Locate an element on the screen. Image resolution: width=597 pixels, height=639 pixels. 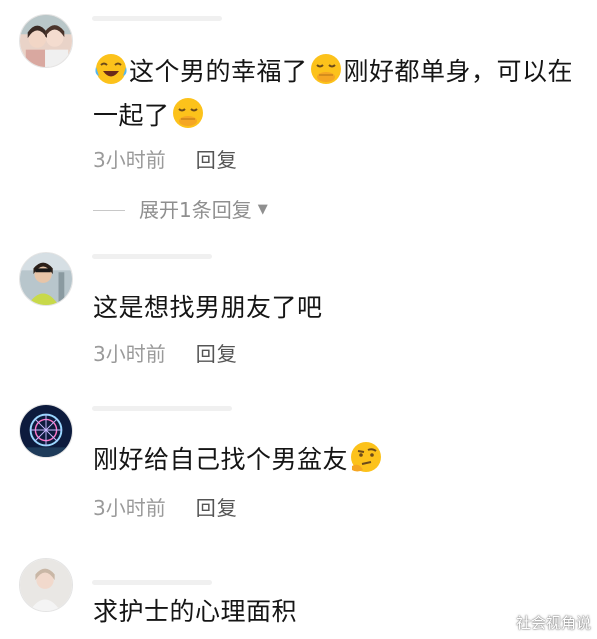
comment-text-1-part-c: 一起了 is located at coordinates (131, 115).